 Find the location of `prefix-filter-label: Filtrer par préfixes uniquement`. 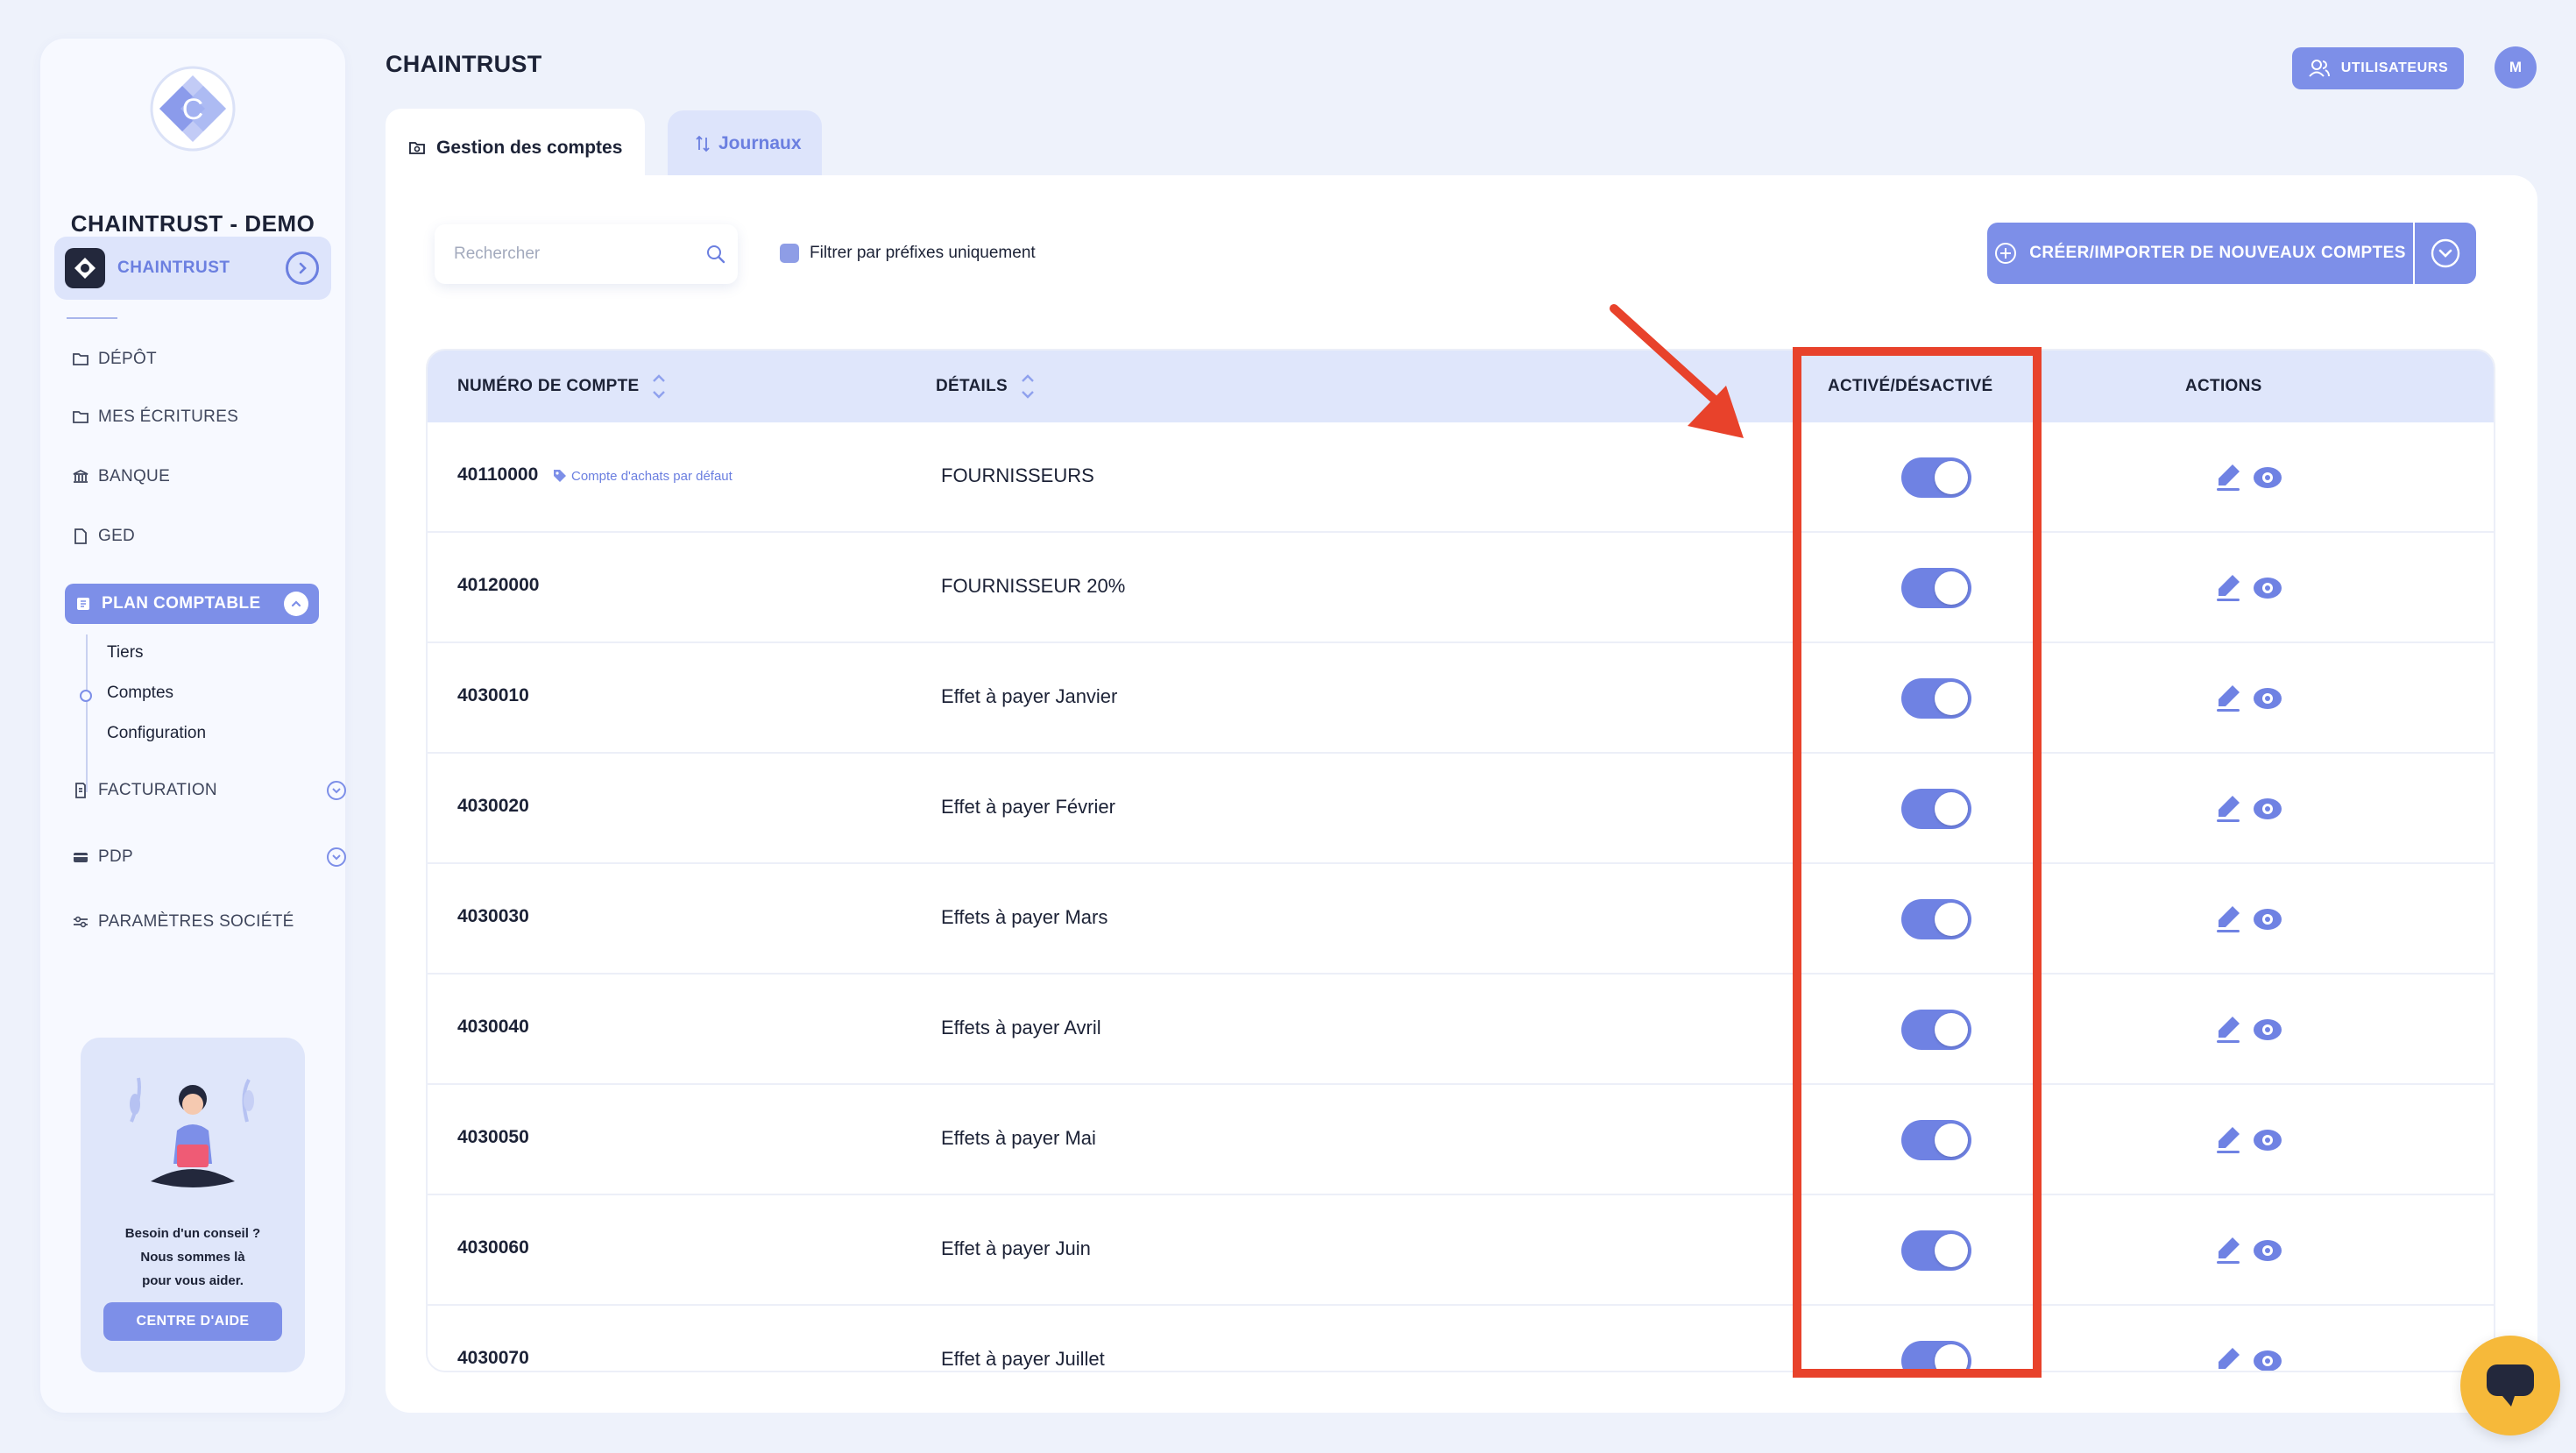

prefix-filter-label: Filtrer par préfixes uniquement is located at coordinates (923, 253).